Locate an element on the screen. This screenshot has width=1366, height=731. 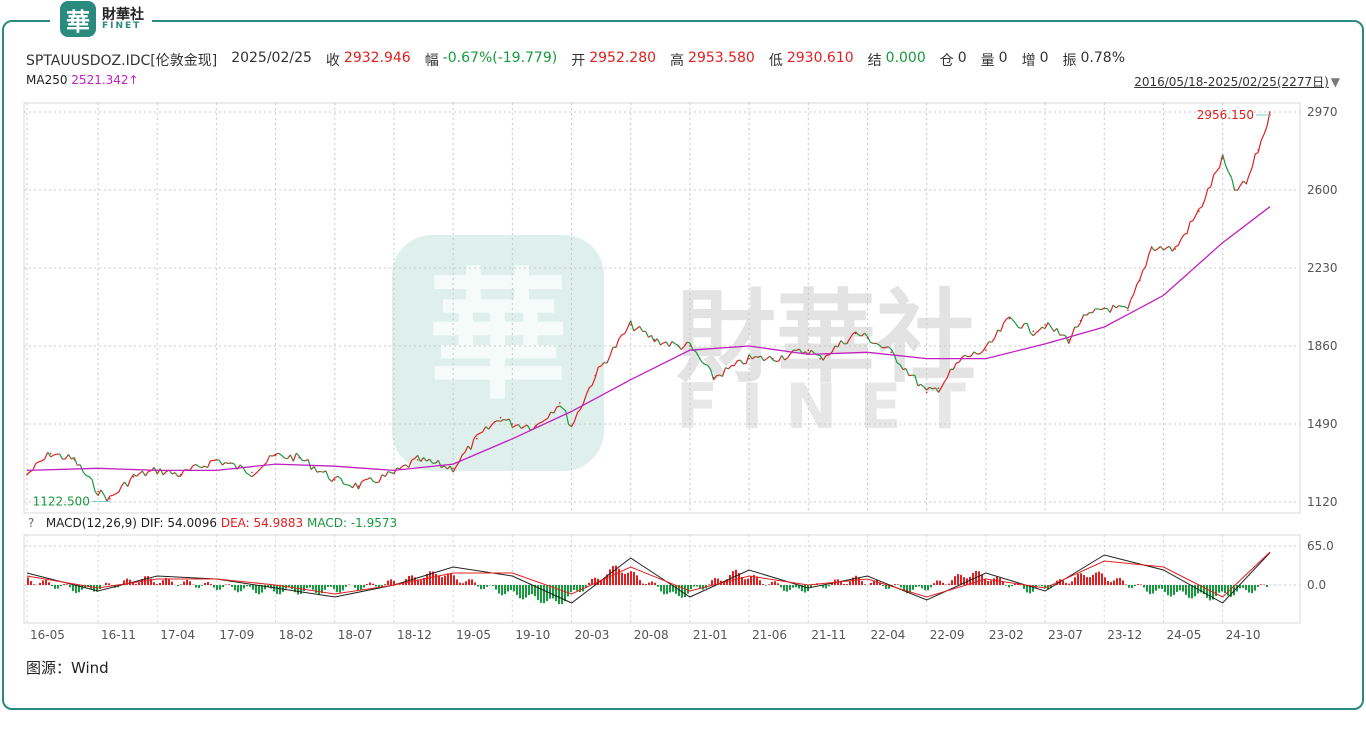
x-tick-label: 23-07 is located at coordinates (1065, 635).